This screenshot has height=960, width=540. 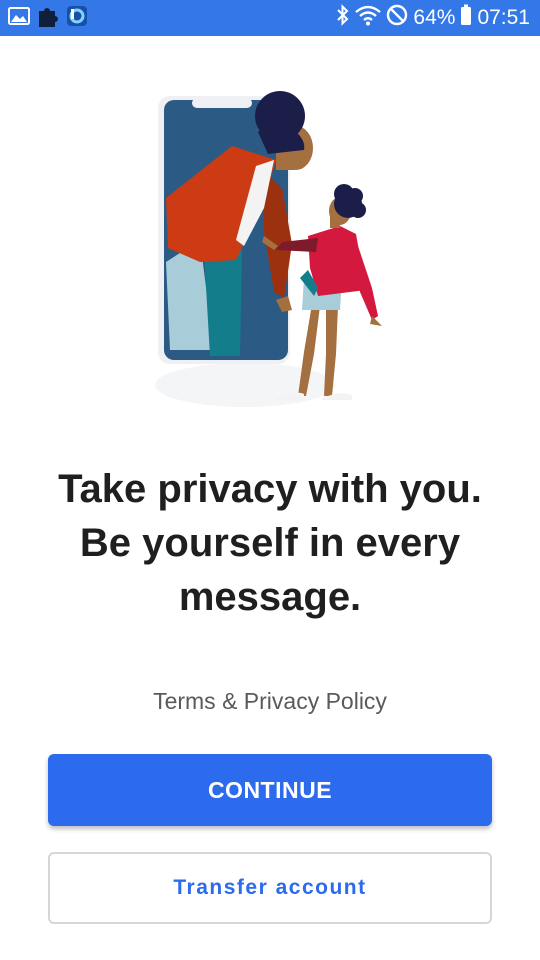 What do you see at coordinates (270, 250) in the screenshot?
I see `hero-illustration` at bounding box center [270, 250].